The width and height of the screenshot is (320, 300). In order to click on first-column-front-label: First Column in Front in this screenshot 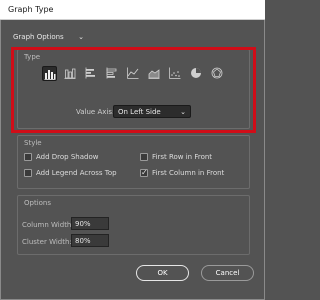, I will do `click(188, 173)`.